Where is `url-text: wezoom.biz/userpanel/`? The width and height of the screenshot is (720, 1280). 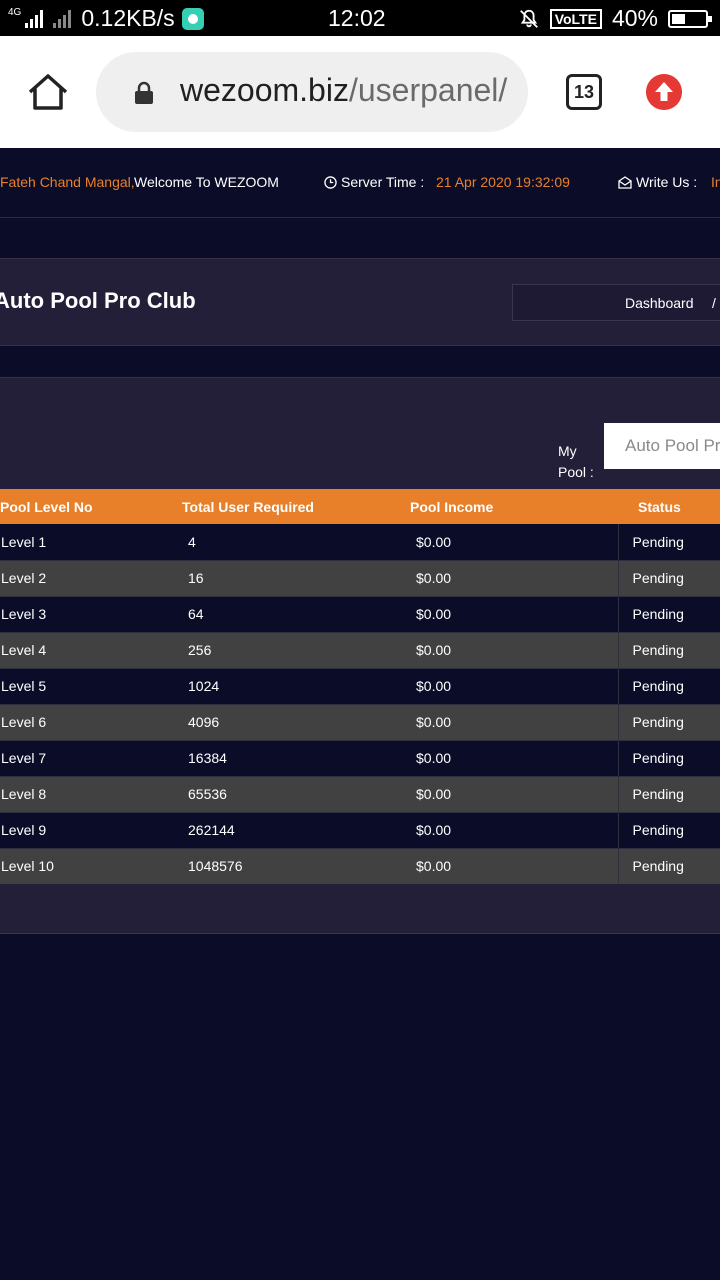
url-text: wezoom.biz/userpanel/ is located at coordinates (343, 90).